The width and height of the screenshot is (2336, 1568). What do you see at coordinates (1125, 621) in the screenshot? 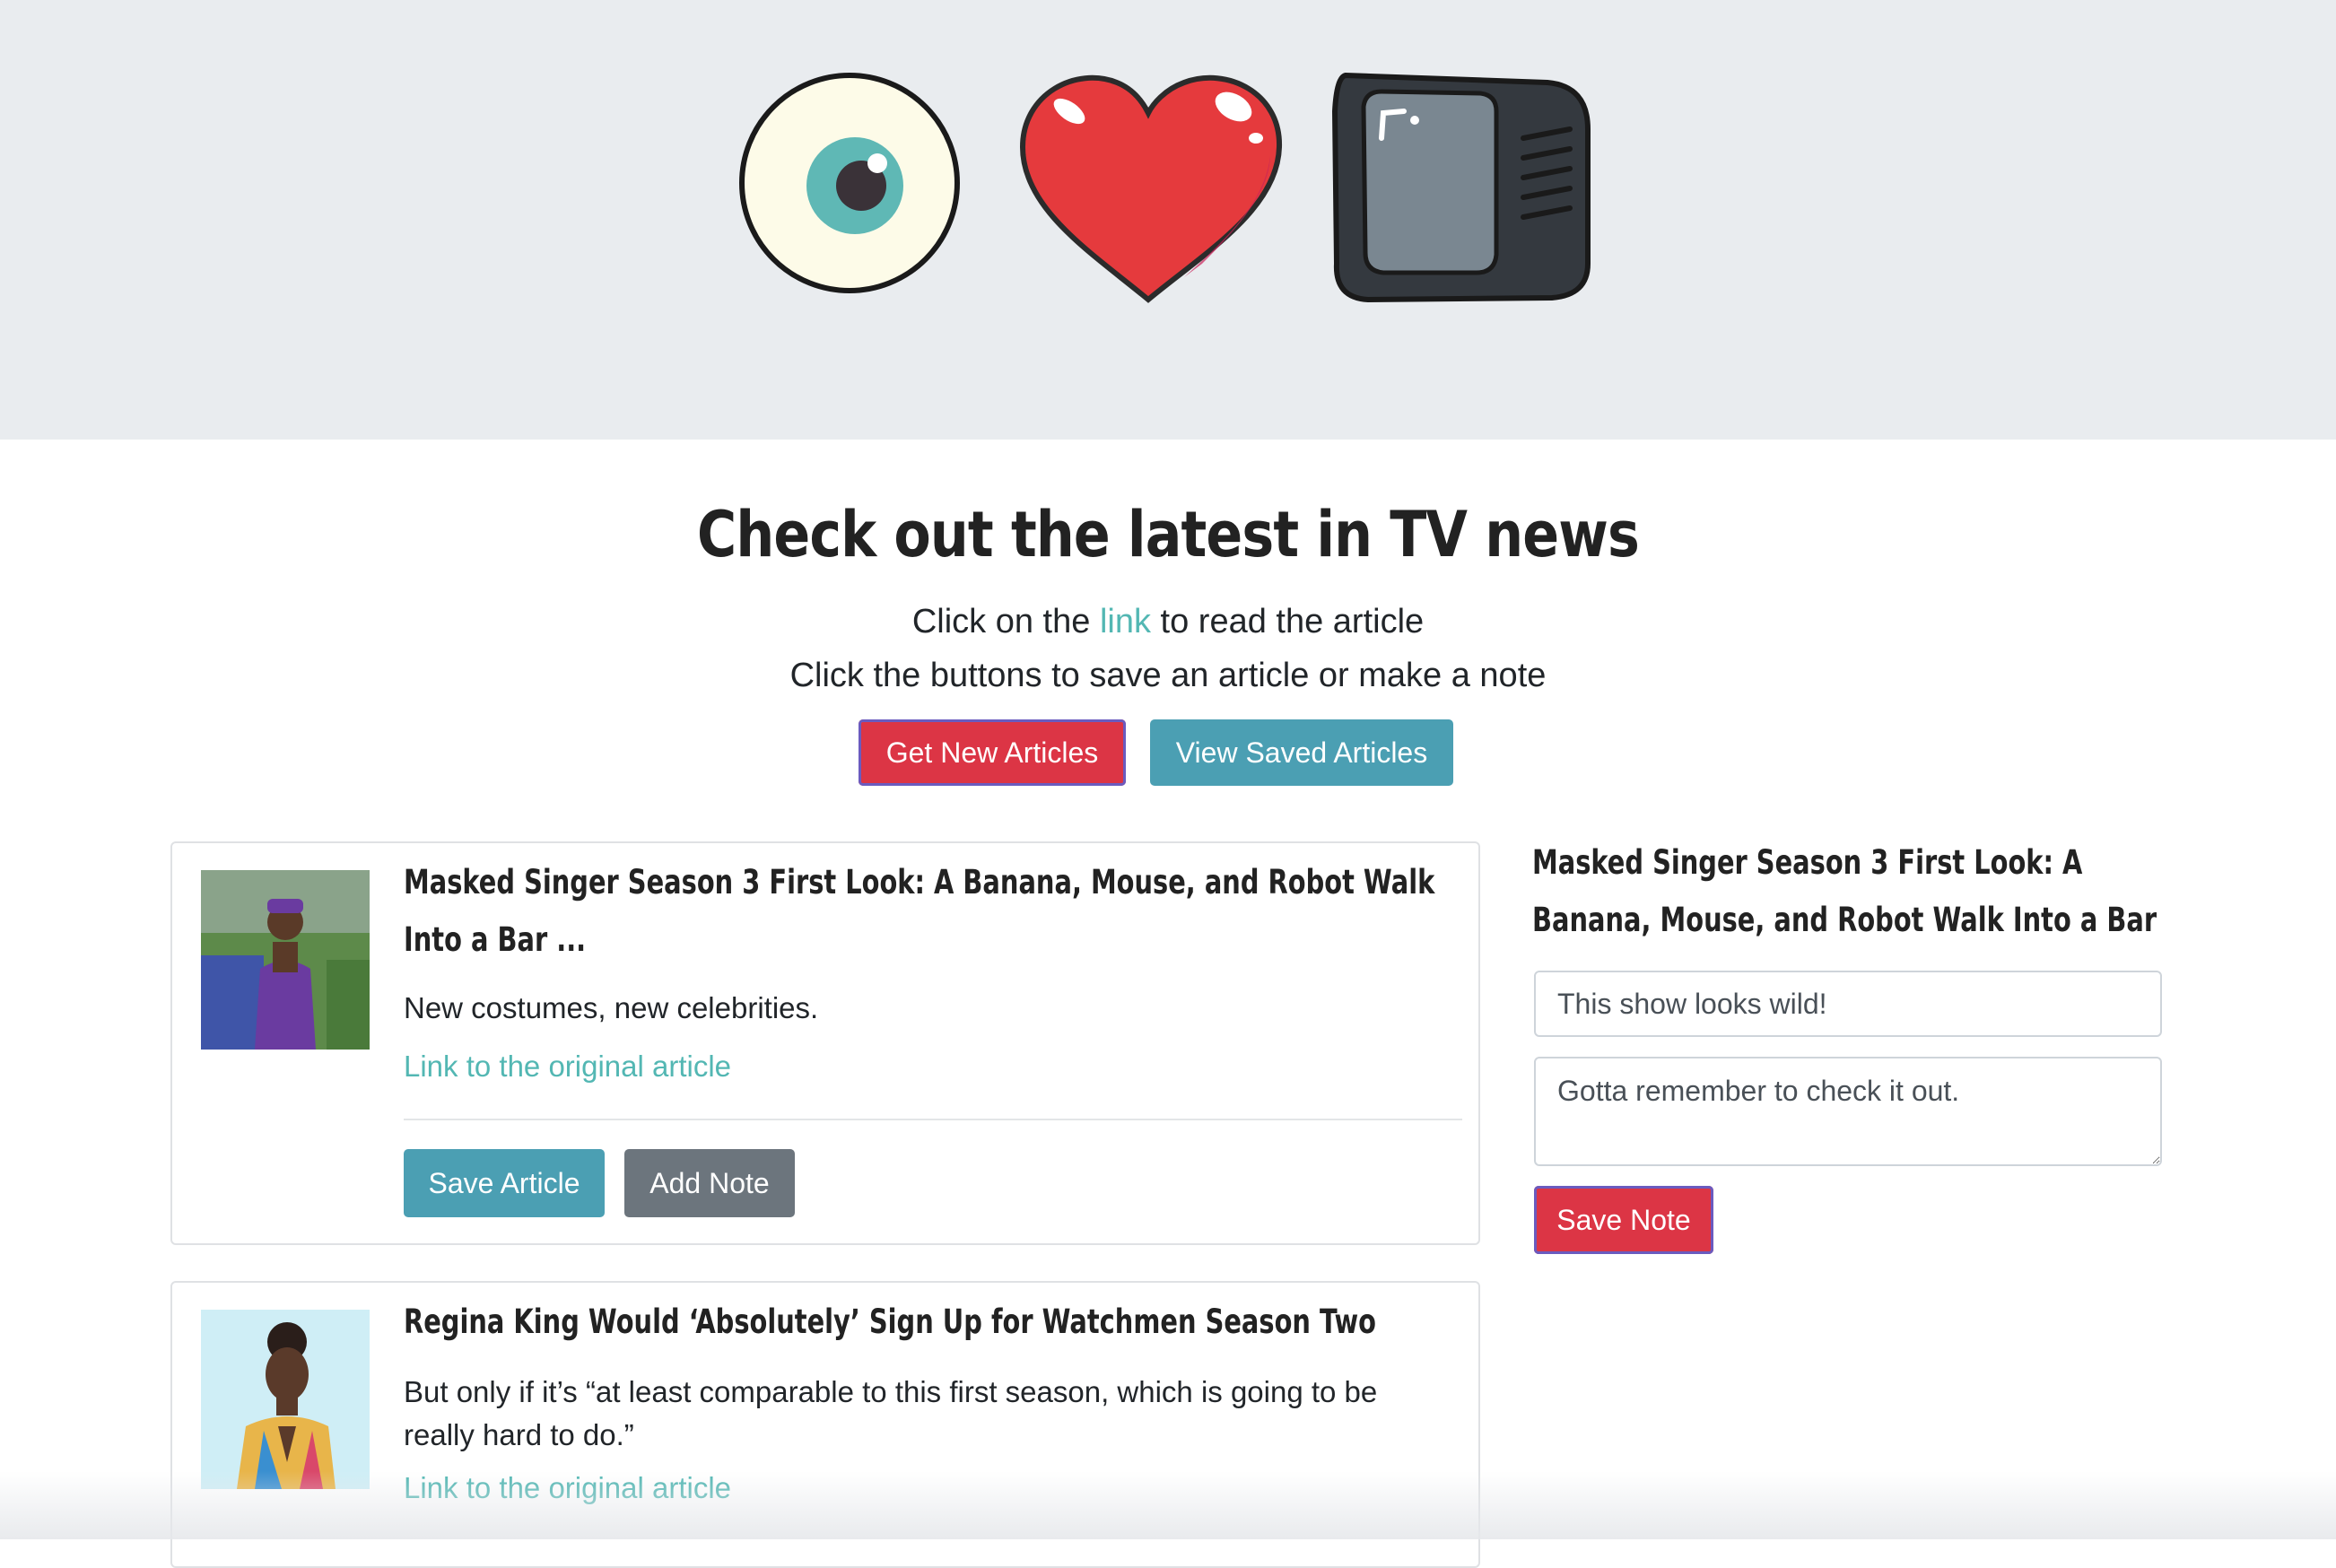
I see `instructions-link: link` at bounding box center [1125, 621].